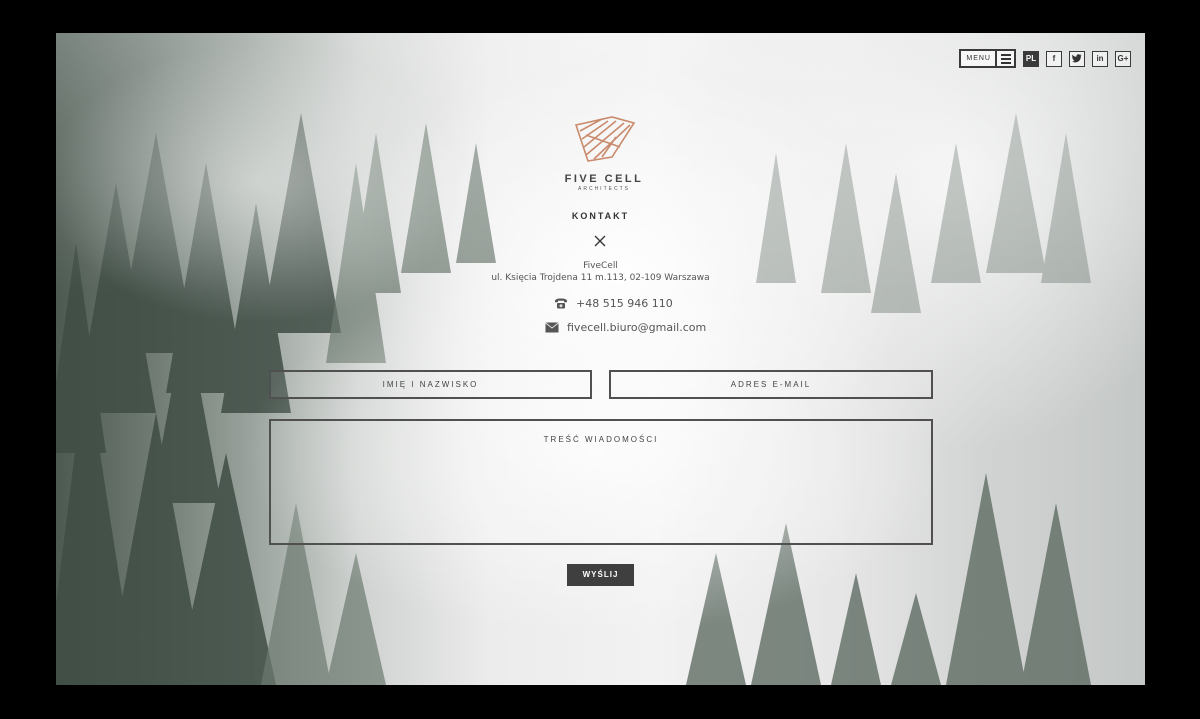 This screenshot has width=1200, height=719. What do you see at coordinates (1100, 58) in the screenshot?
I see `linkedin-icon: in` at bounding box center [1100, 58].